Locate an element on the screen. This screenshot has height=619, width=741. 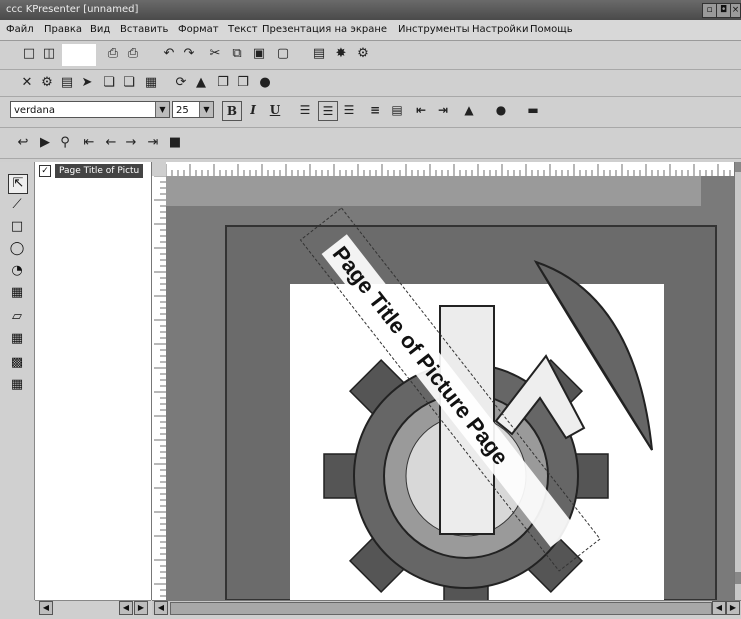
select-tool-icon: ⇱ is located at coordinates (18, 184).